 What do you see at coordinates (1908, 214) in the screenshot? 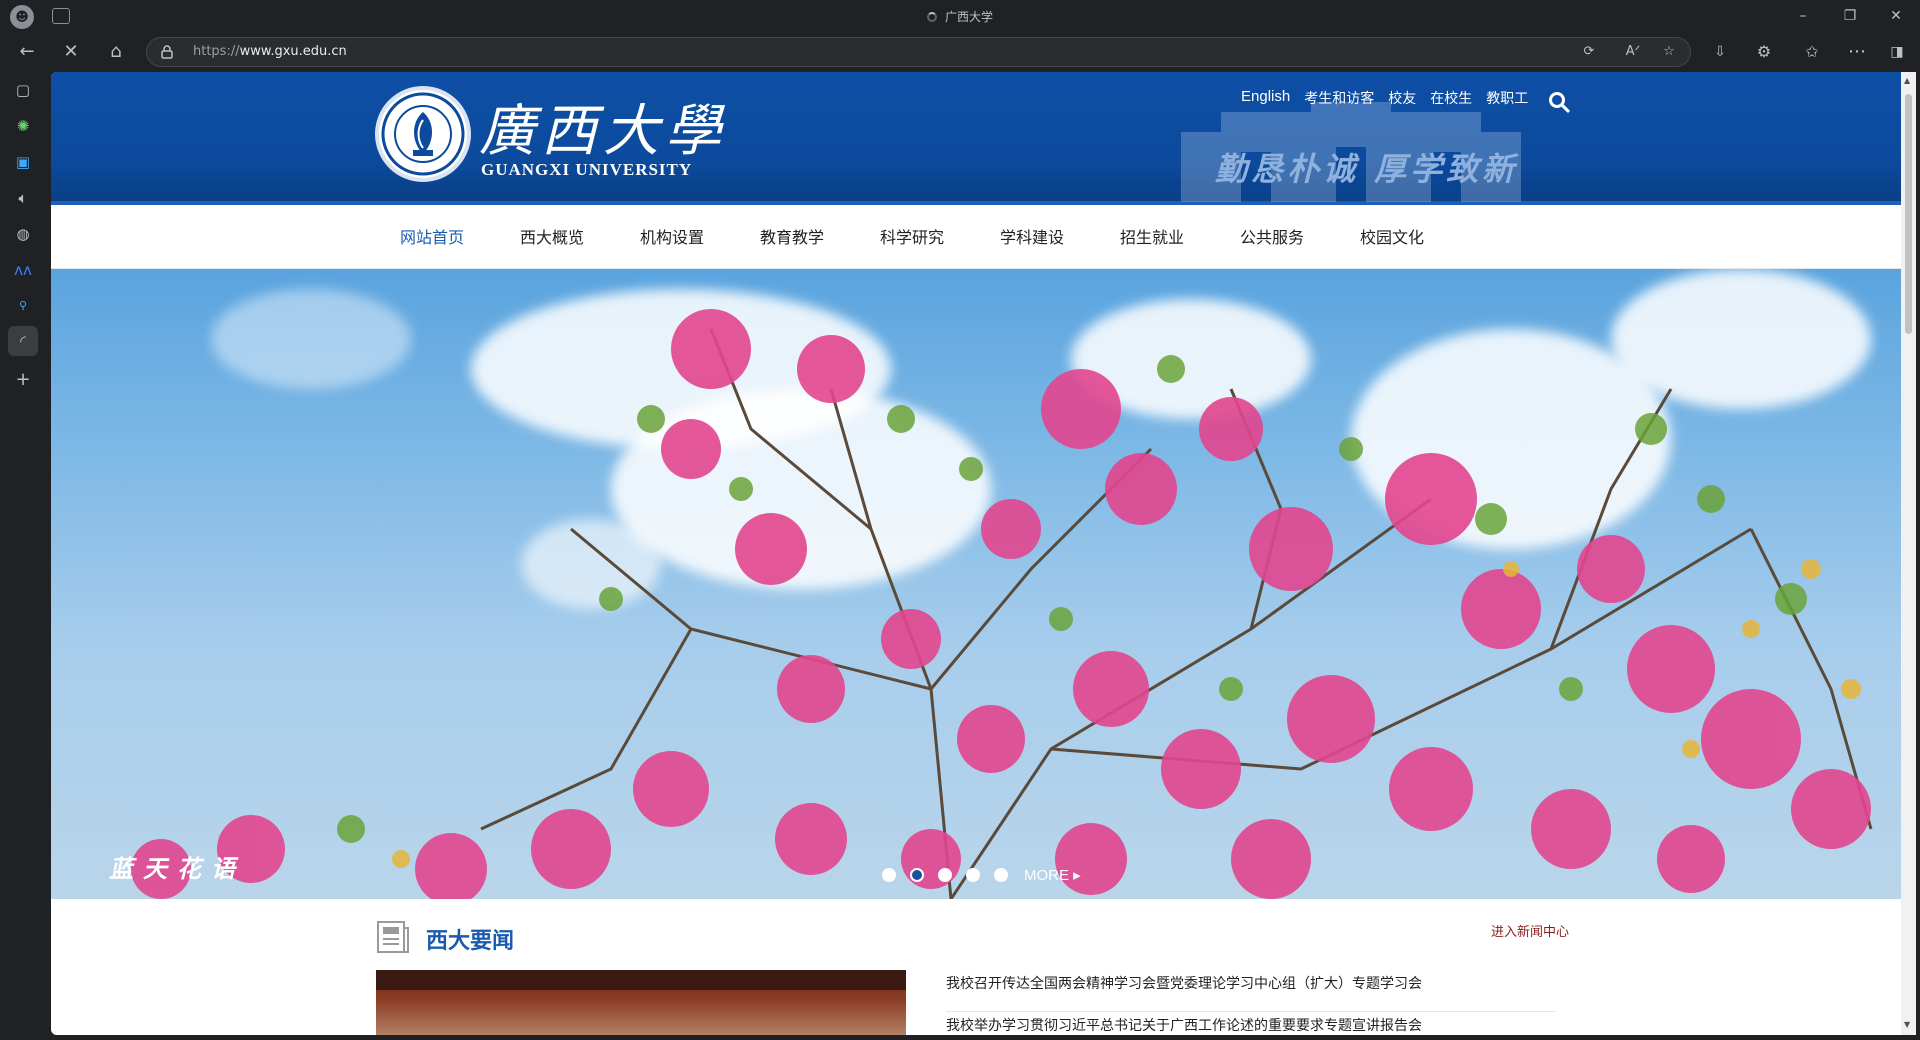
I see `scrollbar-thumb` at bounding box center [1908, 214].